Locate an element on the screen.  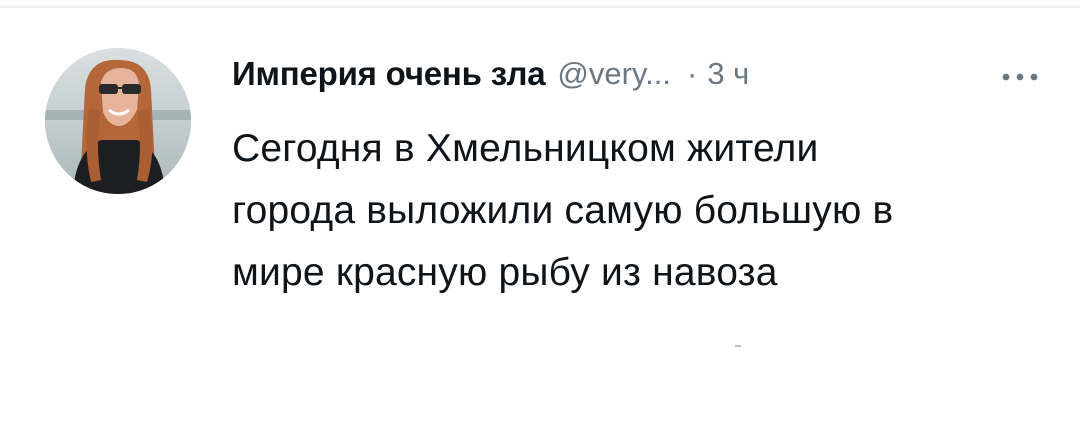
tweet-timestamp: 3 ч is located at coordinates (728, 74).